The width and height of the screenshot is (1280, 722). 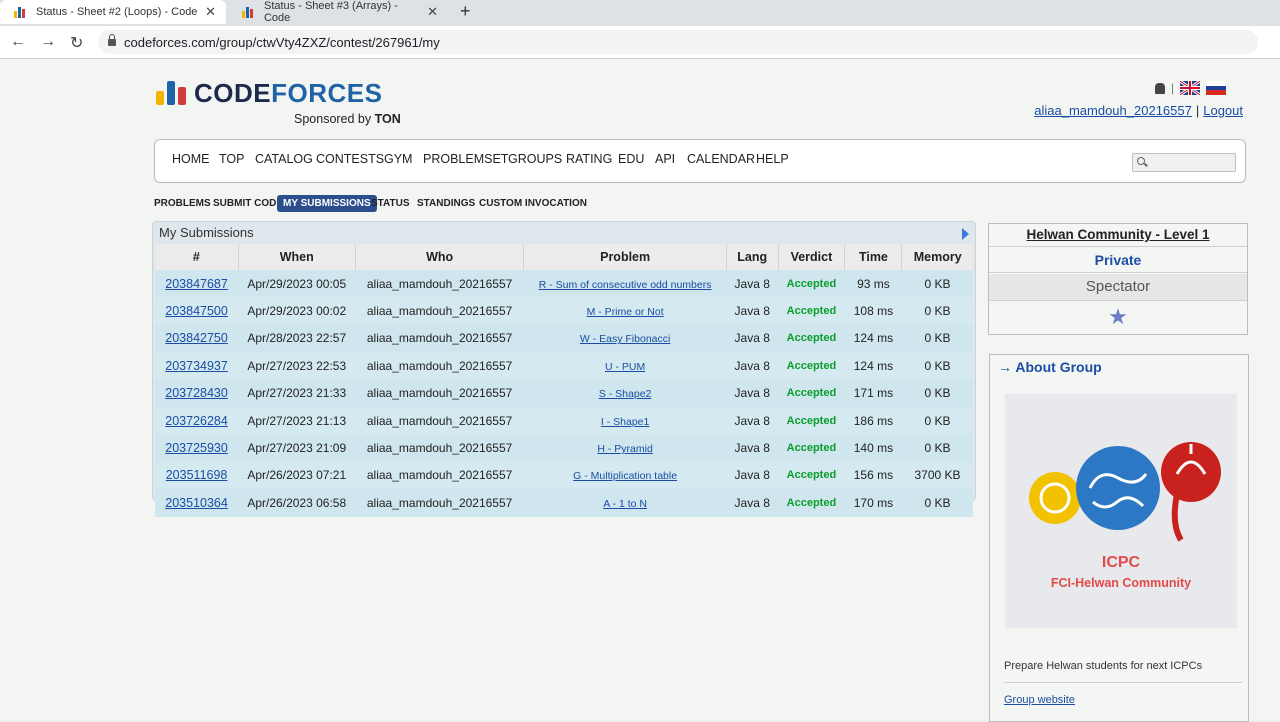 I want to click on username-link: aliaa_mamdouh_20216557, so click(x=1113, y=110).